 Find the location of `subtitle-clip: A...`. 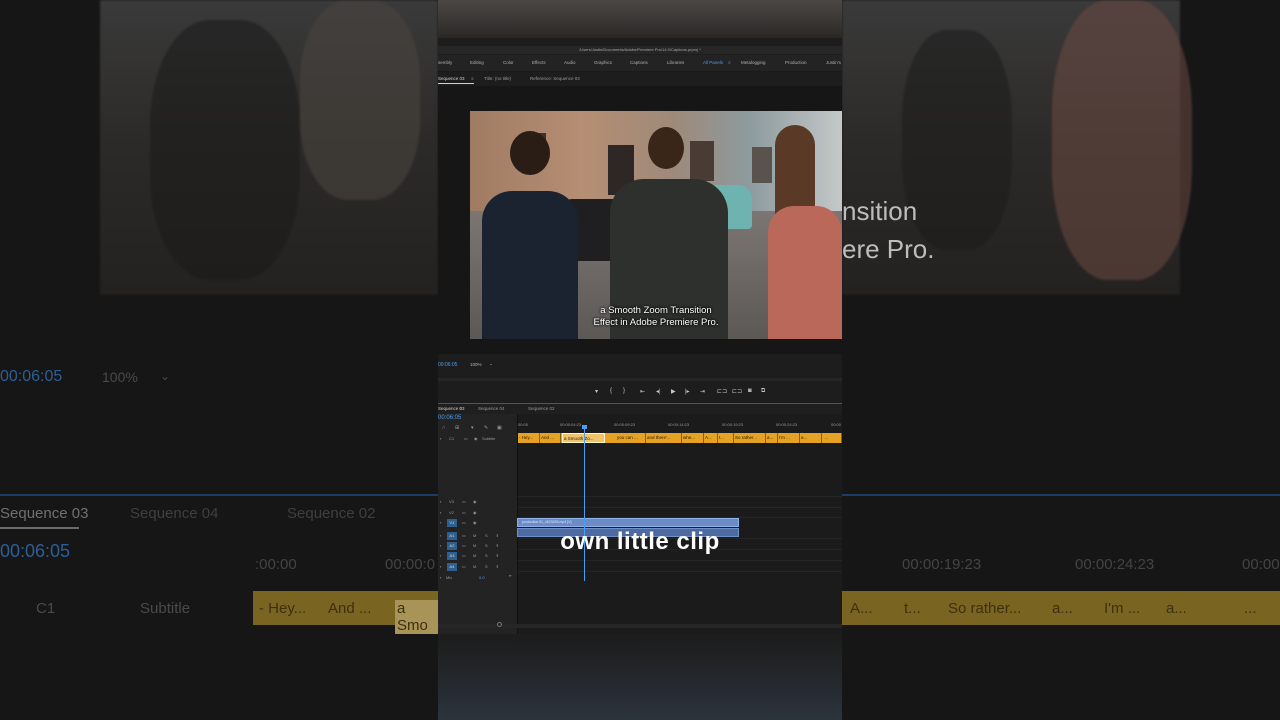

subtitle-clip: A... is located at coordinates (711, 438).